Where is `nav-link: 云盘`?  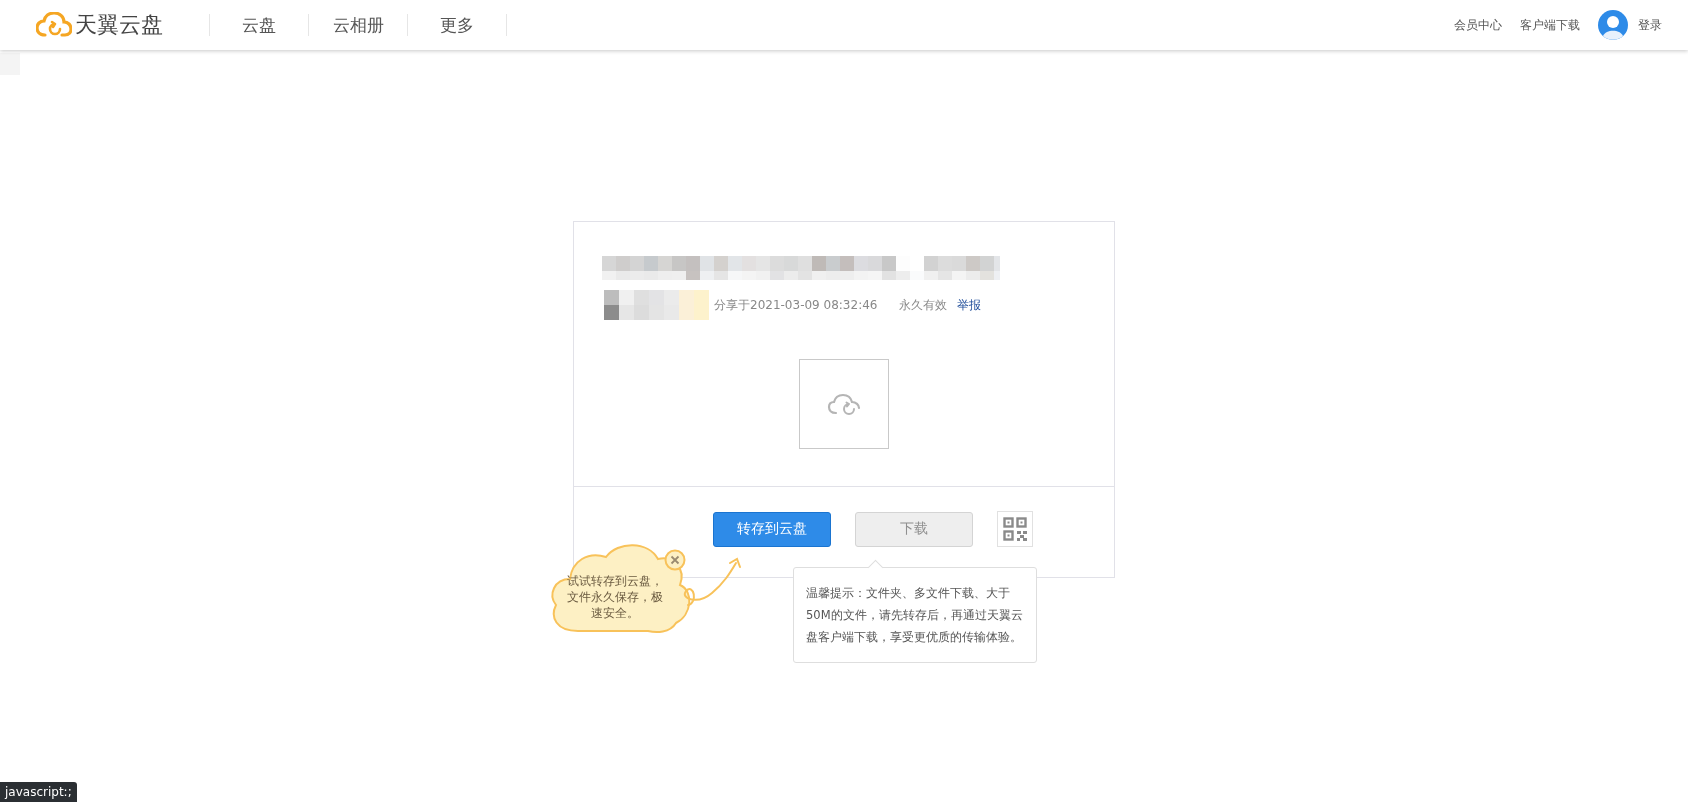 nav-link: 云盘 is located at coordinates (259, 25).